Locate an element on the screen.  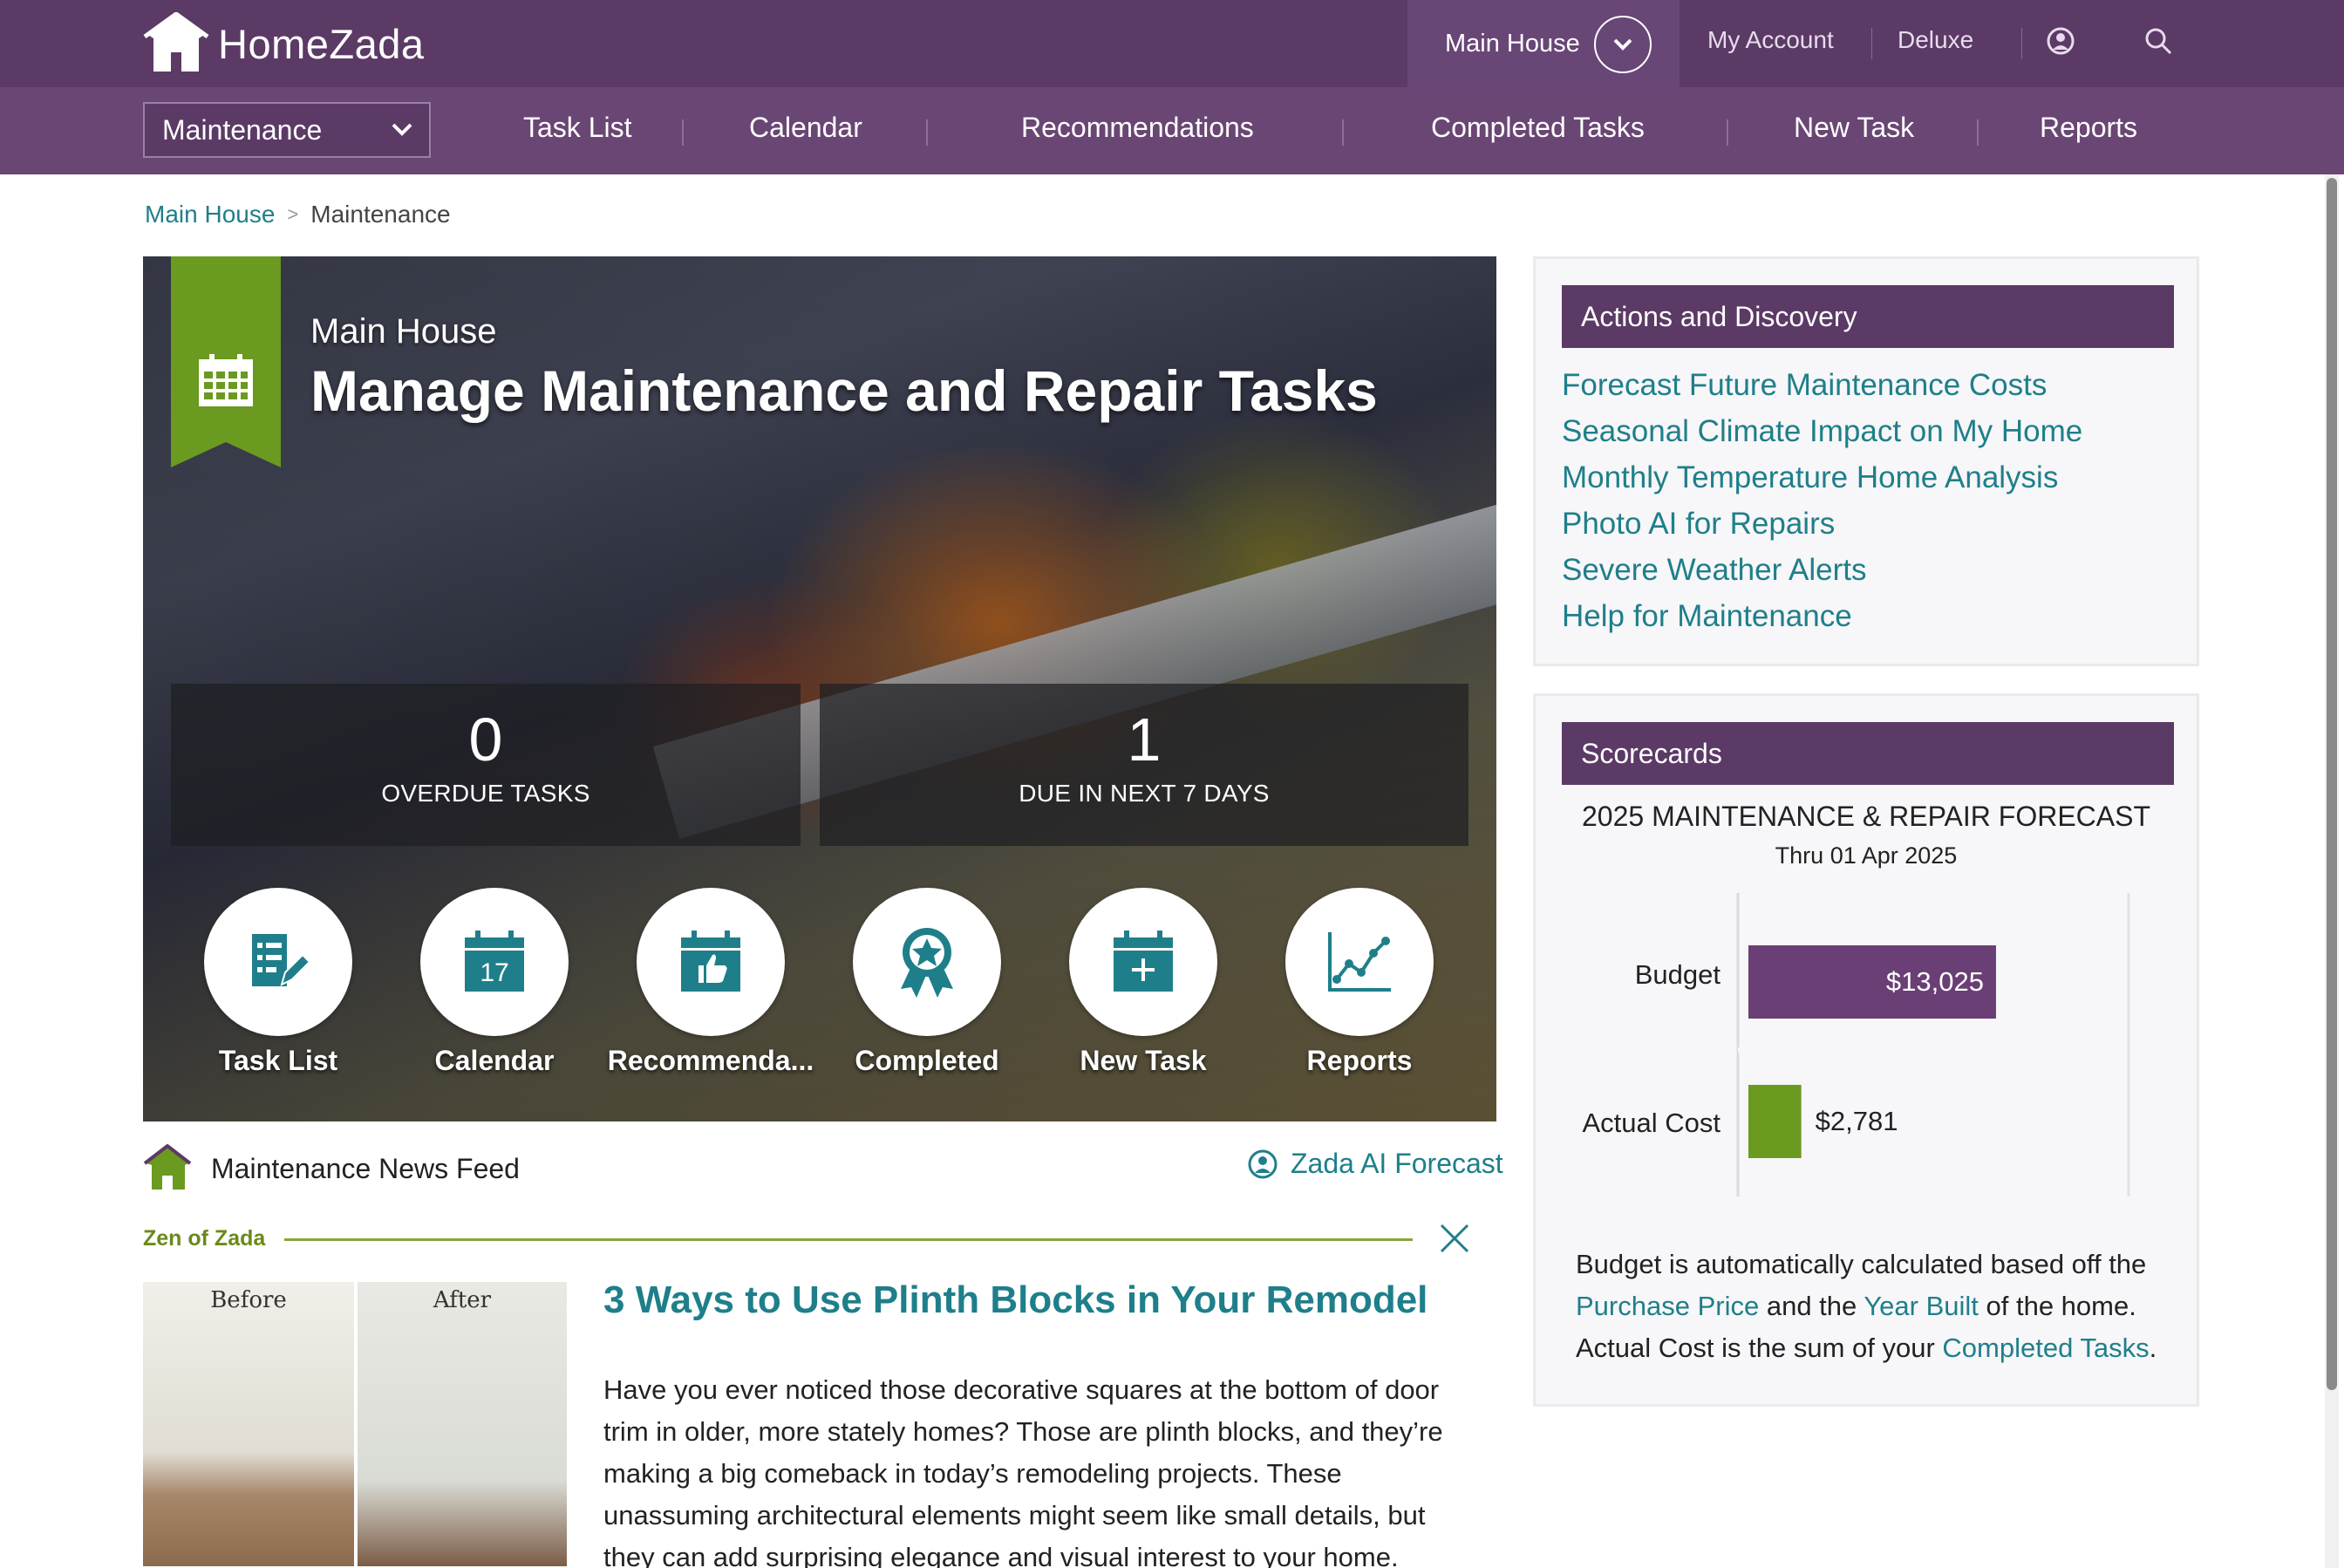
overdue-tasks-count: 0 is located at coordinates (485, 740).